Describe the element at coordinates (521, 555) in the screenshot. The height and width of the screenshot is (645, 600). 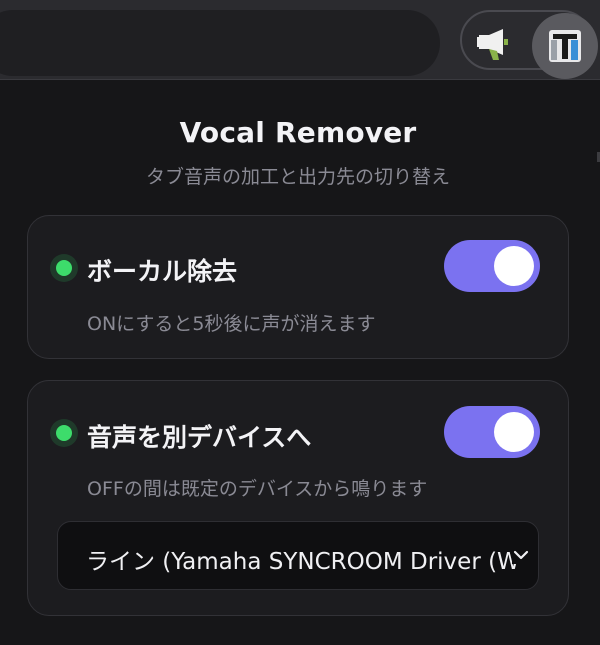
I see `chevron-down-icon` at that location.